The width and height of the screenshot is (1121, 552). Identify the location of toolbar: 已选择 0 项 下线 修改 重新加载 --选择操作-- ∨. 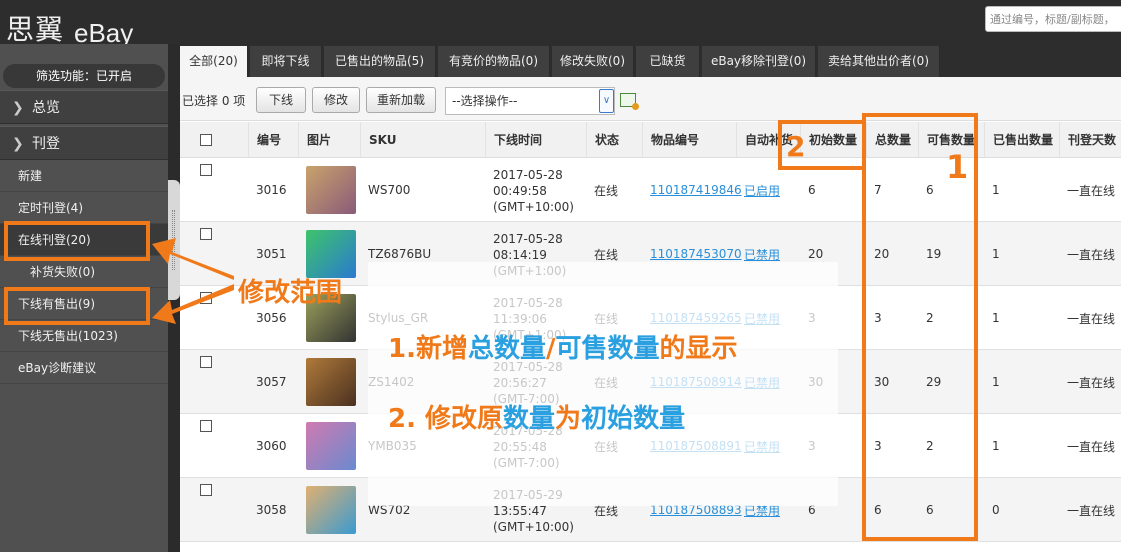
(650, 99).